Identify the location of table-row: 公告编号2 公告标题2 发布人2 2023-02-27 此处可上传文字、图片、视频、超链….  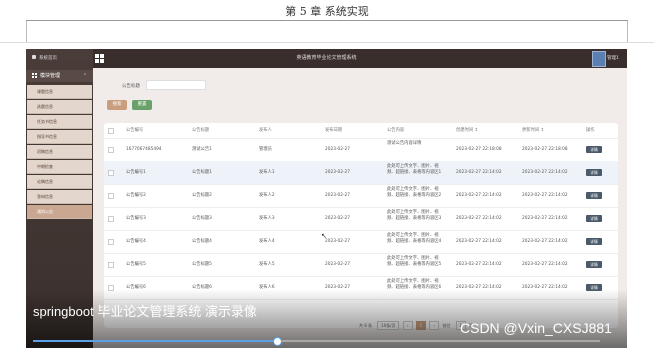
(361, 196).